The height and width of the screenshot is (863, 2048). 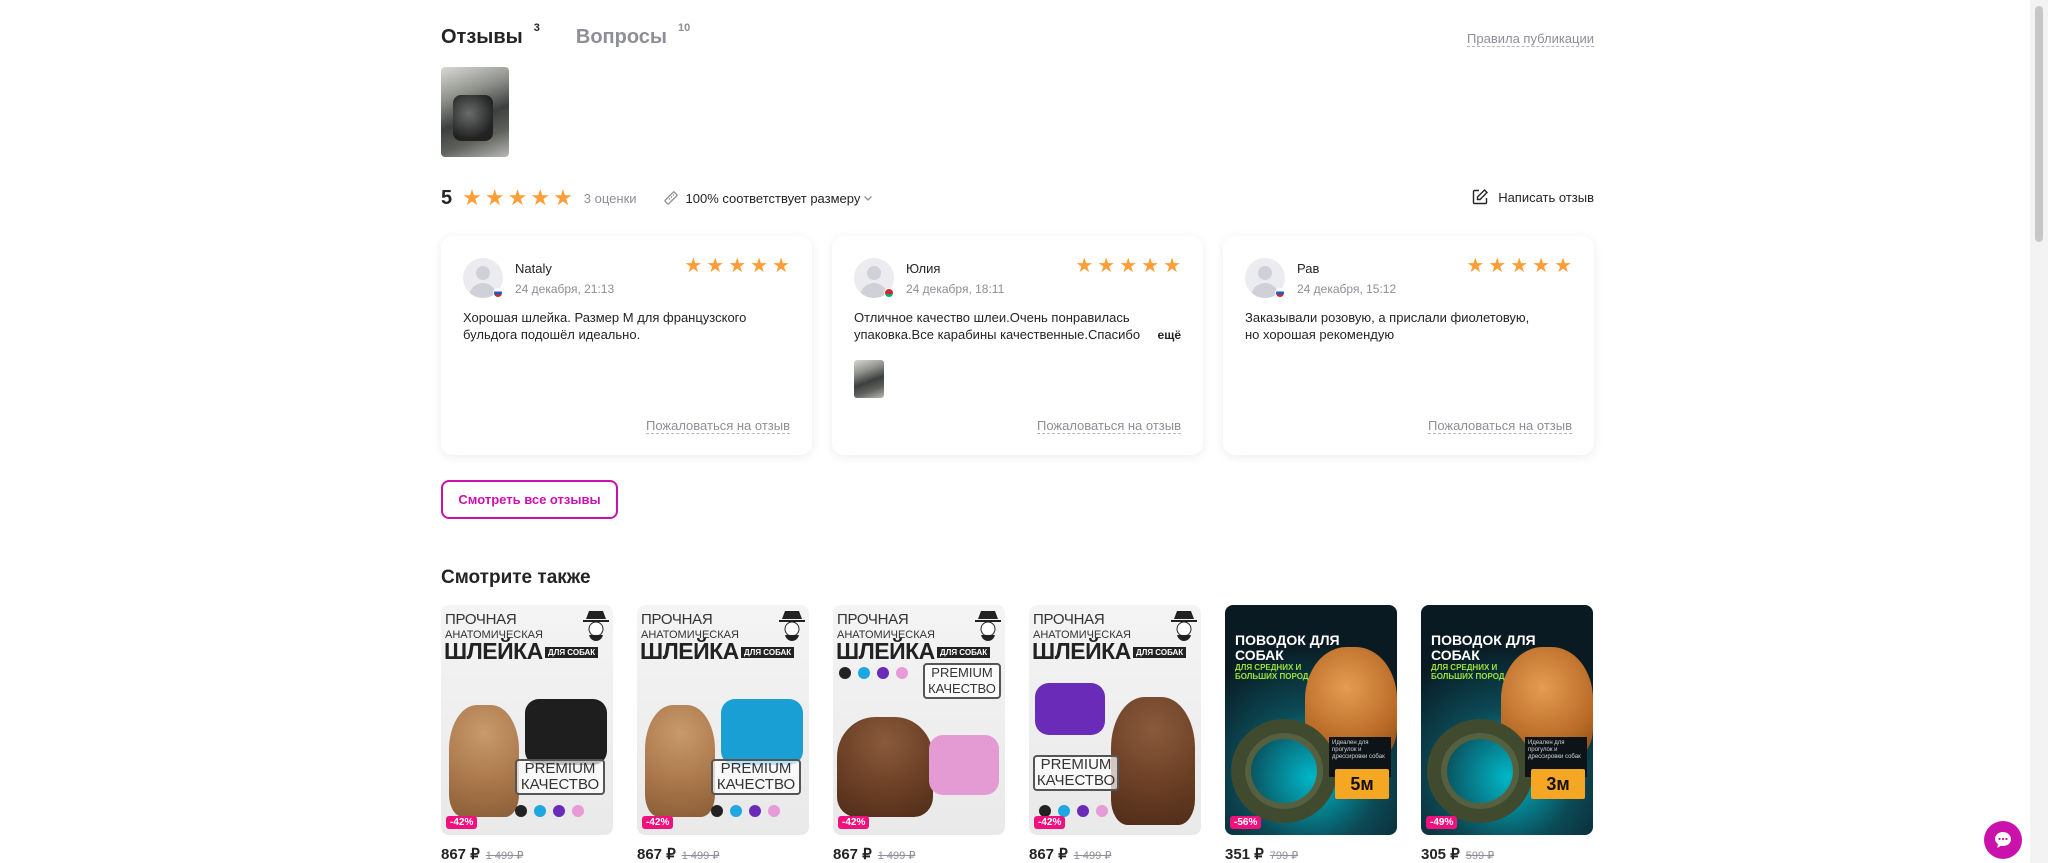 I want to click on tab-questions-label: Вопросы, so click(x=621, y=37).